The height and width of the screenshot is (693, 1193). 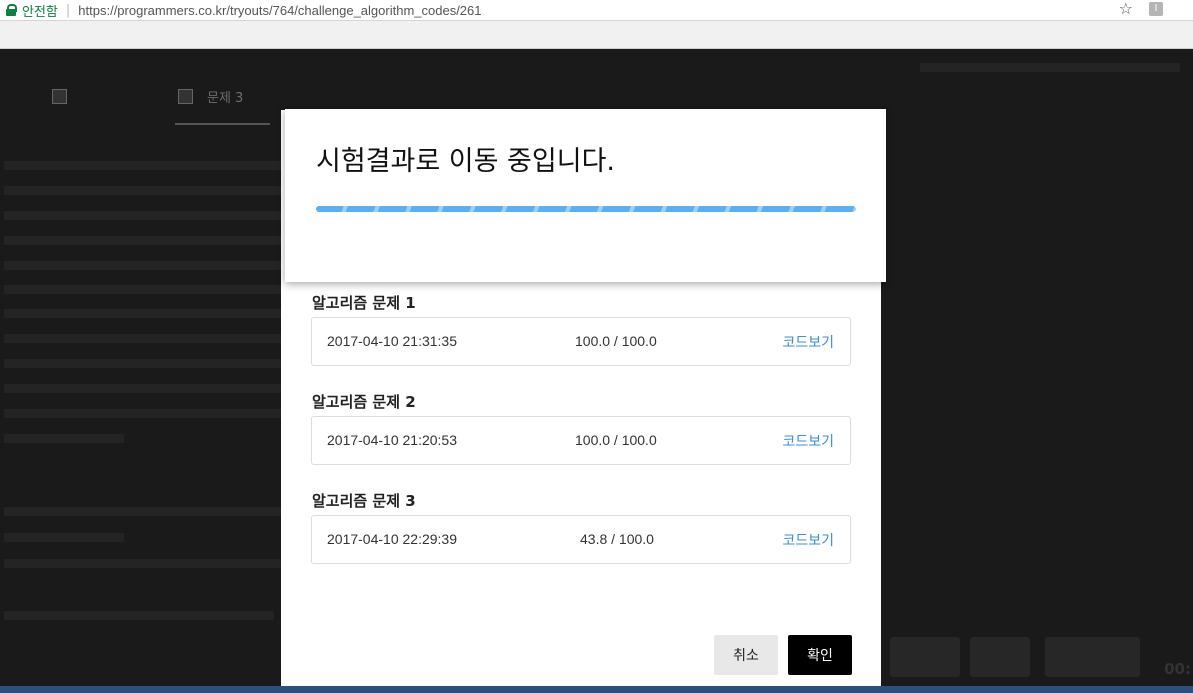 I want to click on secure-label: 안전함, so click(x=40, y=12).